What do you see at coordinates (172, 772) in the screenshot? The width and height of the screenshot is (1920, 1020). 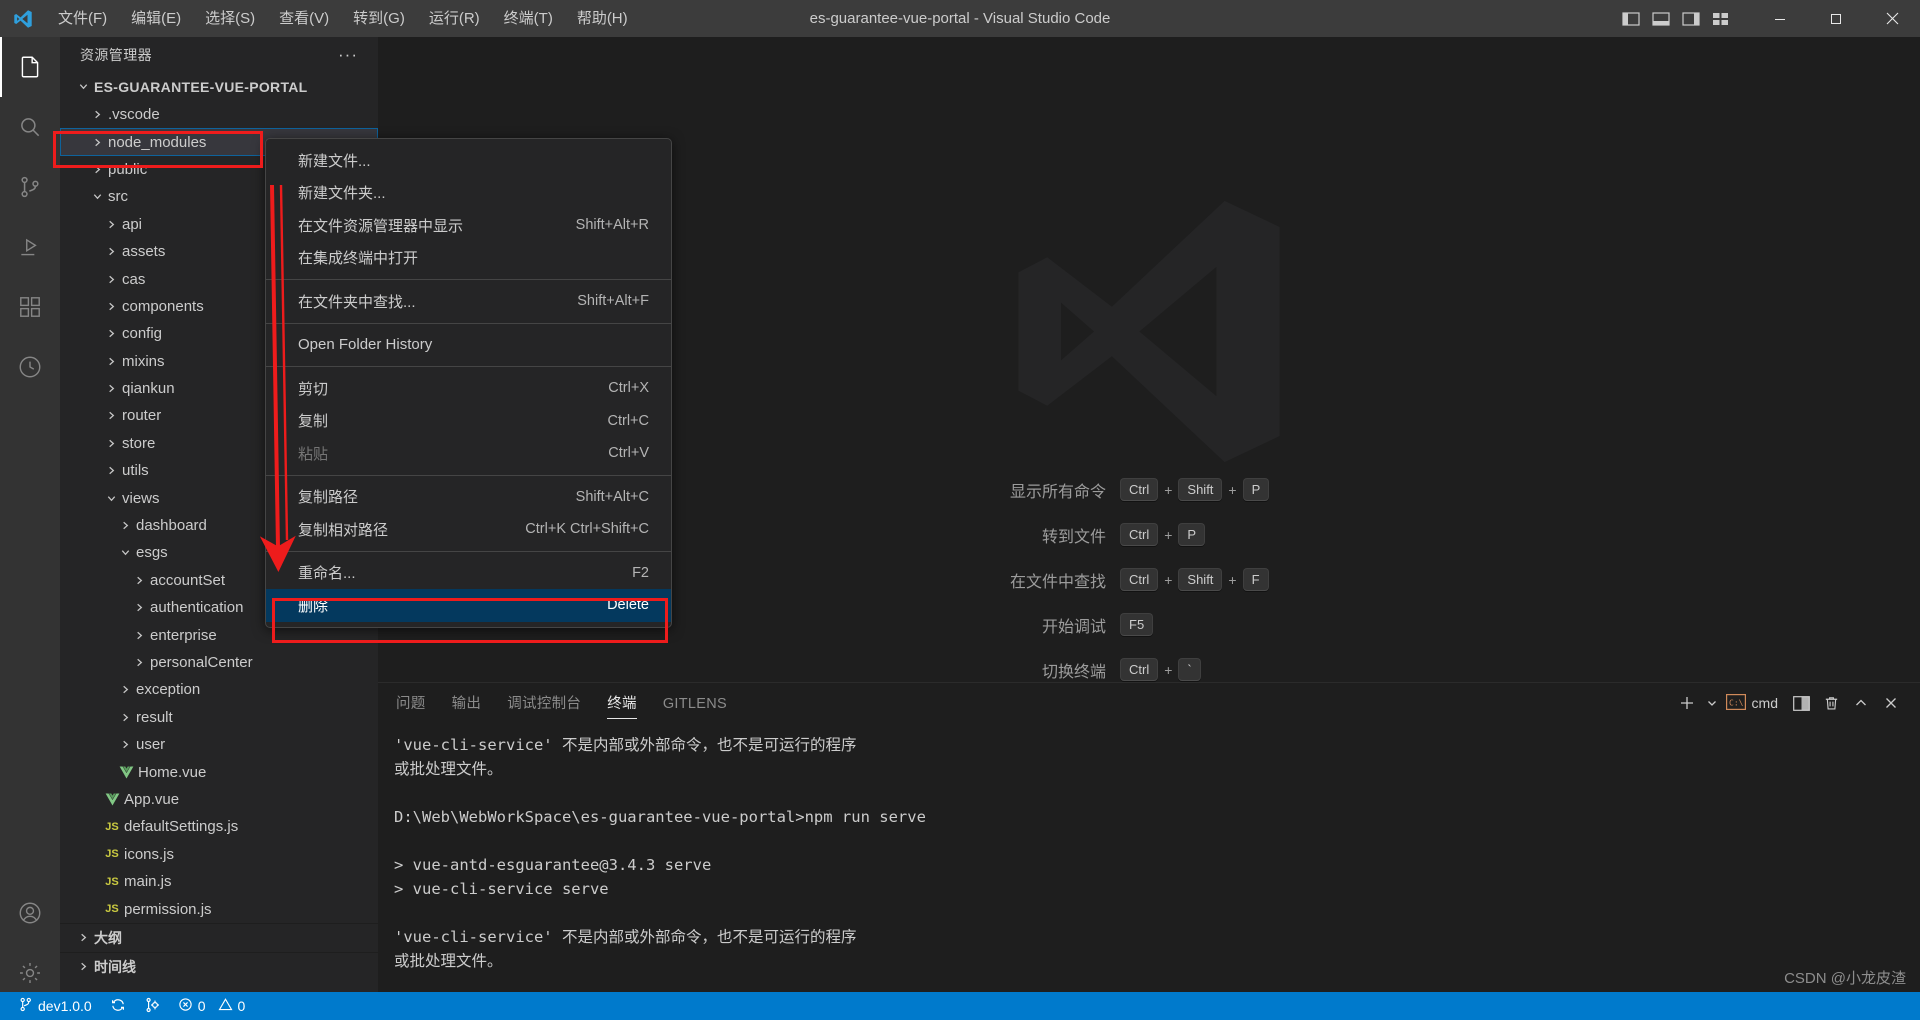 I see `tree-item-label: Home.vue` at bounding box center [172, 772].